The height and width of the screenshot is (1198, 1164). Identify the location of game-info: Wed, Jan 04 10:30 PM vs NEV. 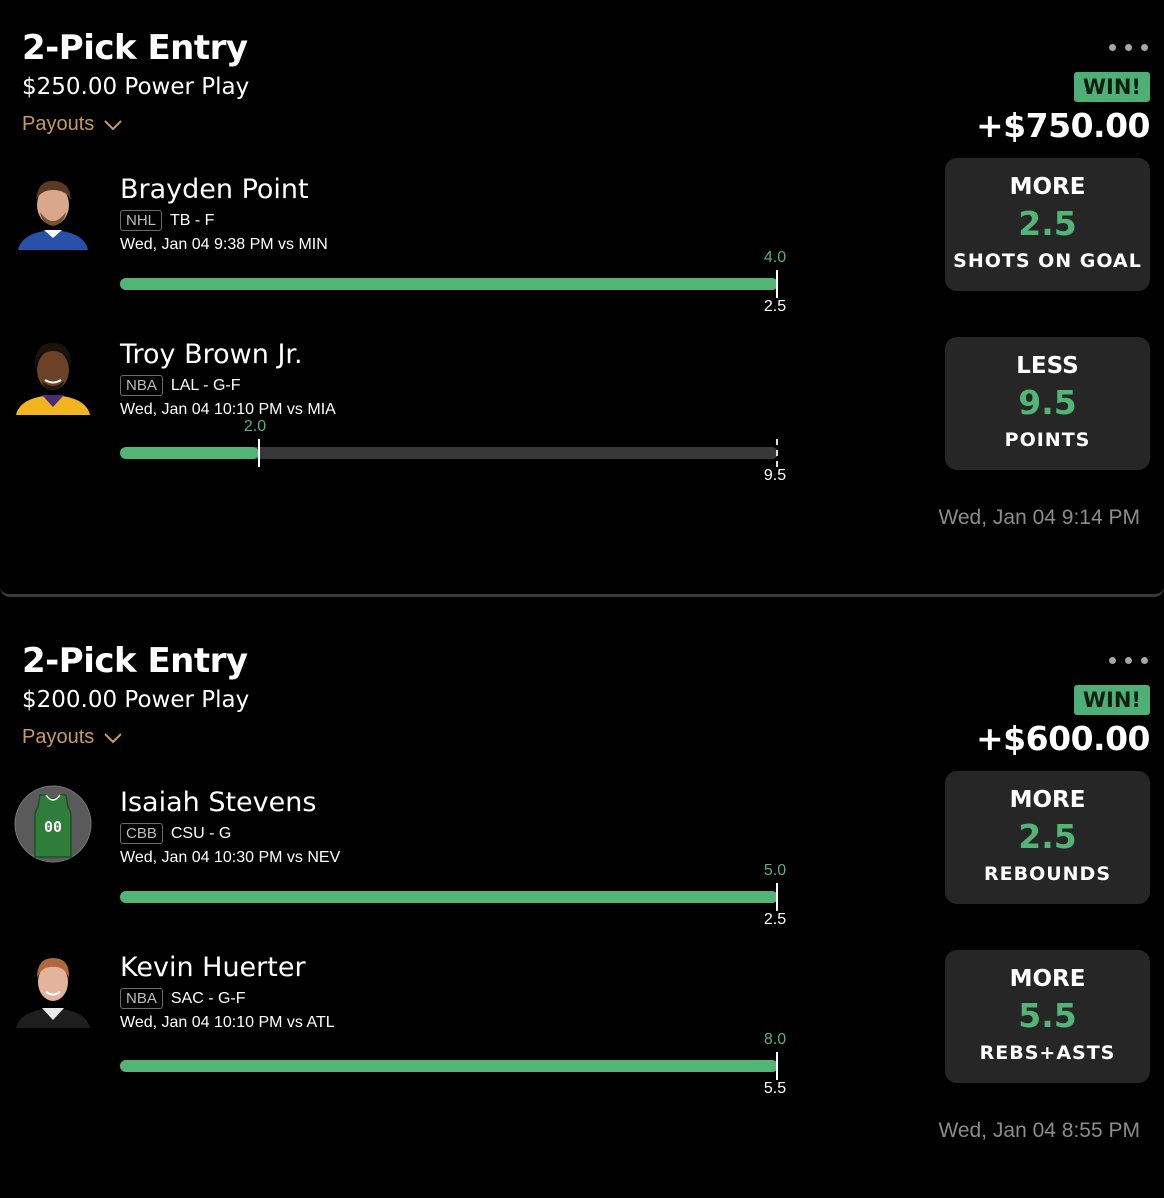
(230, 857).